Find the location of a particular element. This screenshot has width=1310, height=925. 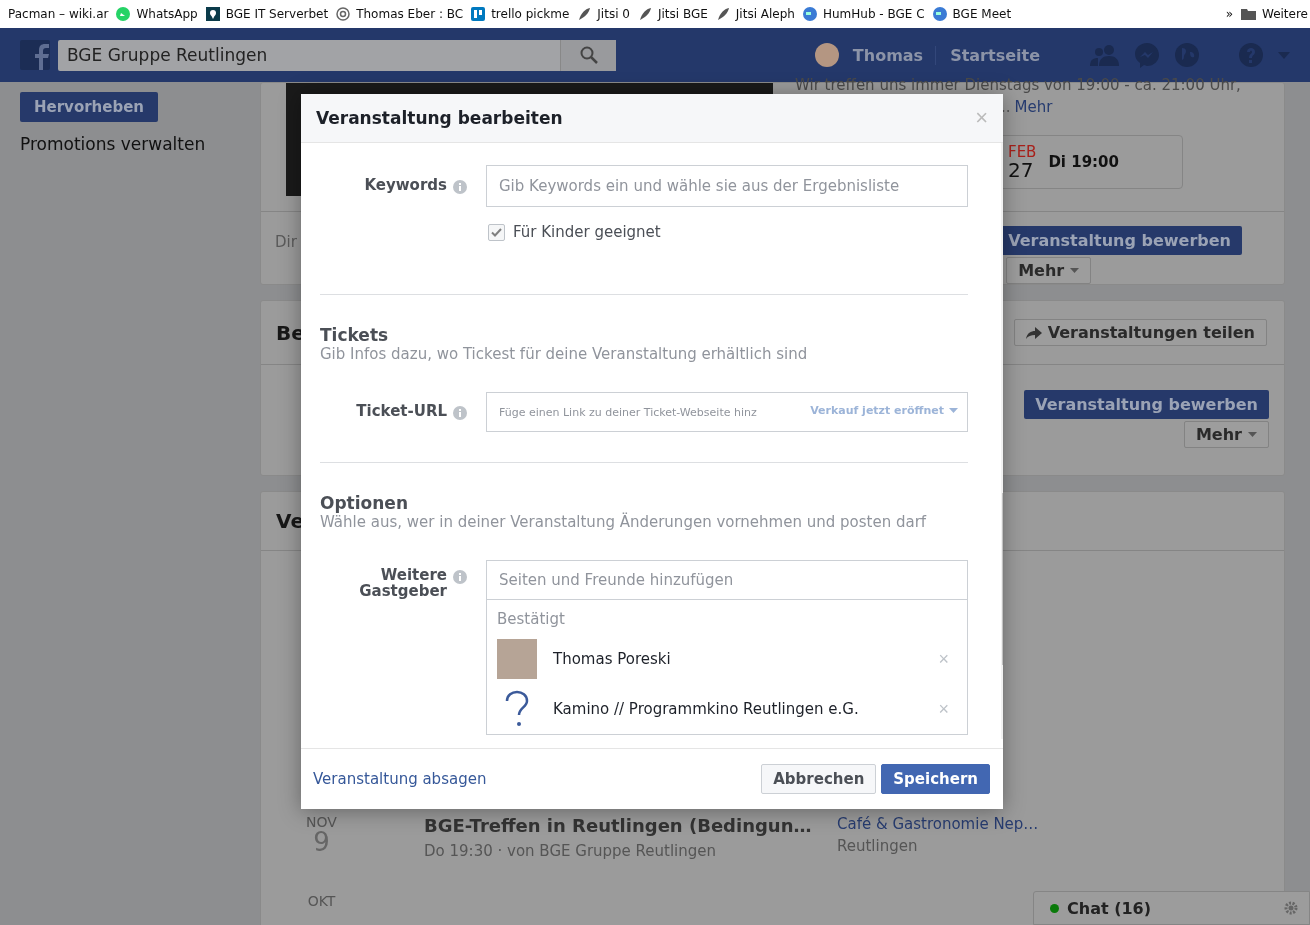

dialog-title: Veranstaltung bearbeiten is located at coordinates (439, 118).